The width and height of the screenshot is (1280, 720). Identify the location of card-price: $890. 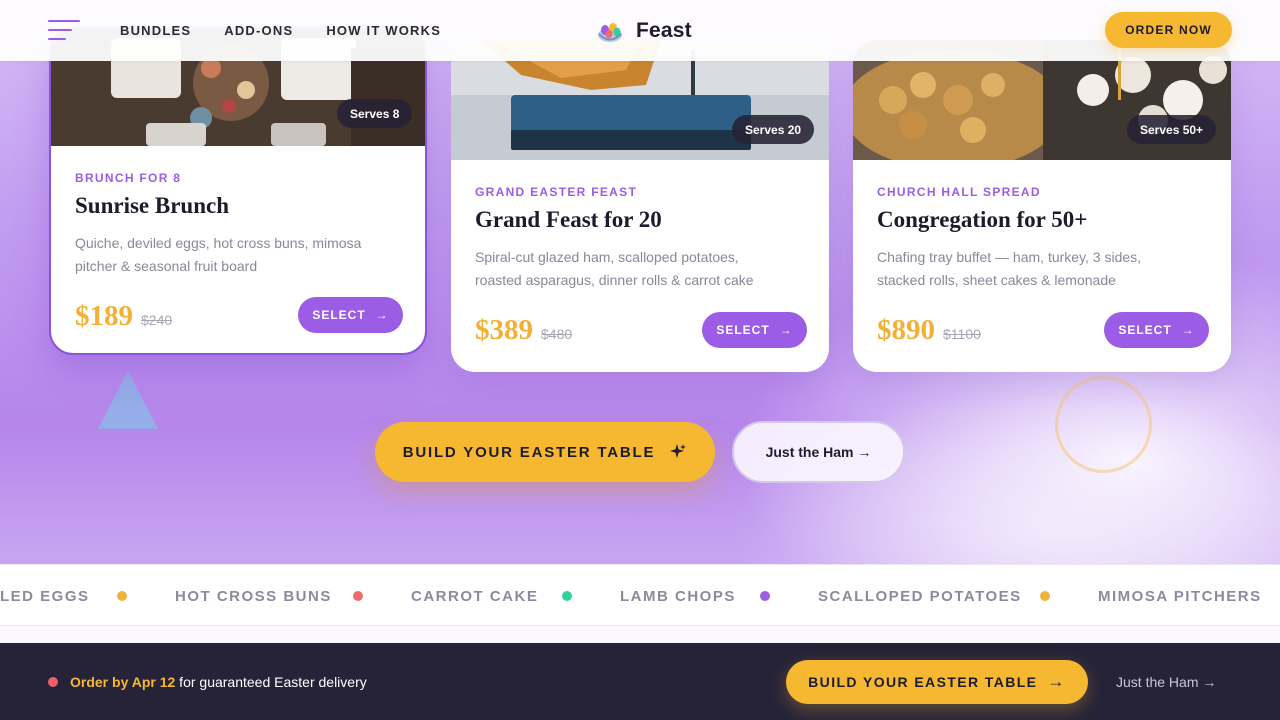
(906, 330).